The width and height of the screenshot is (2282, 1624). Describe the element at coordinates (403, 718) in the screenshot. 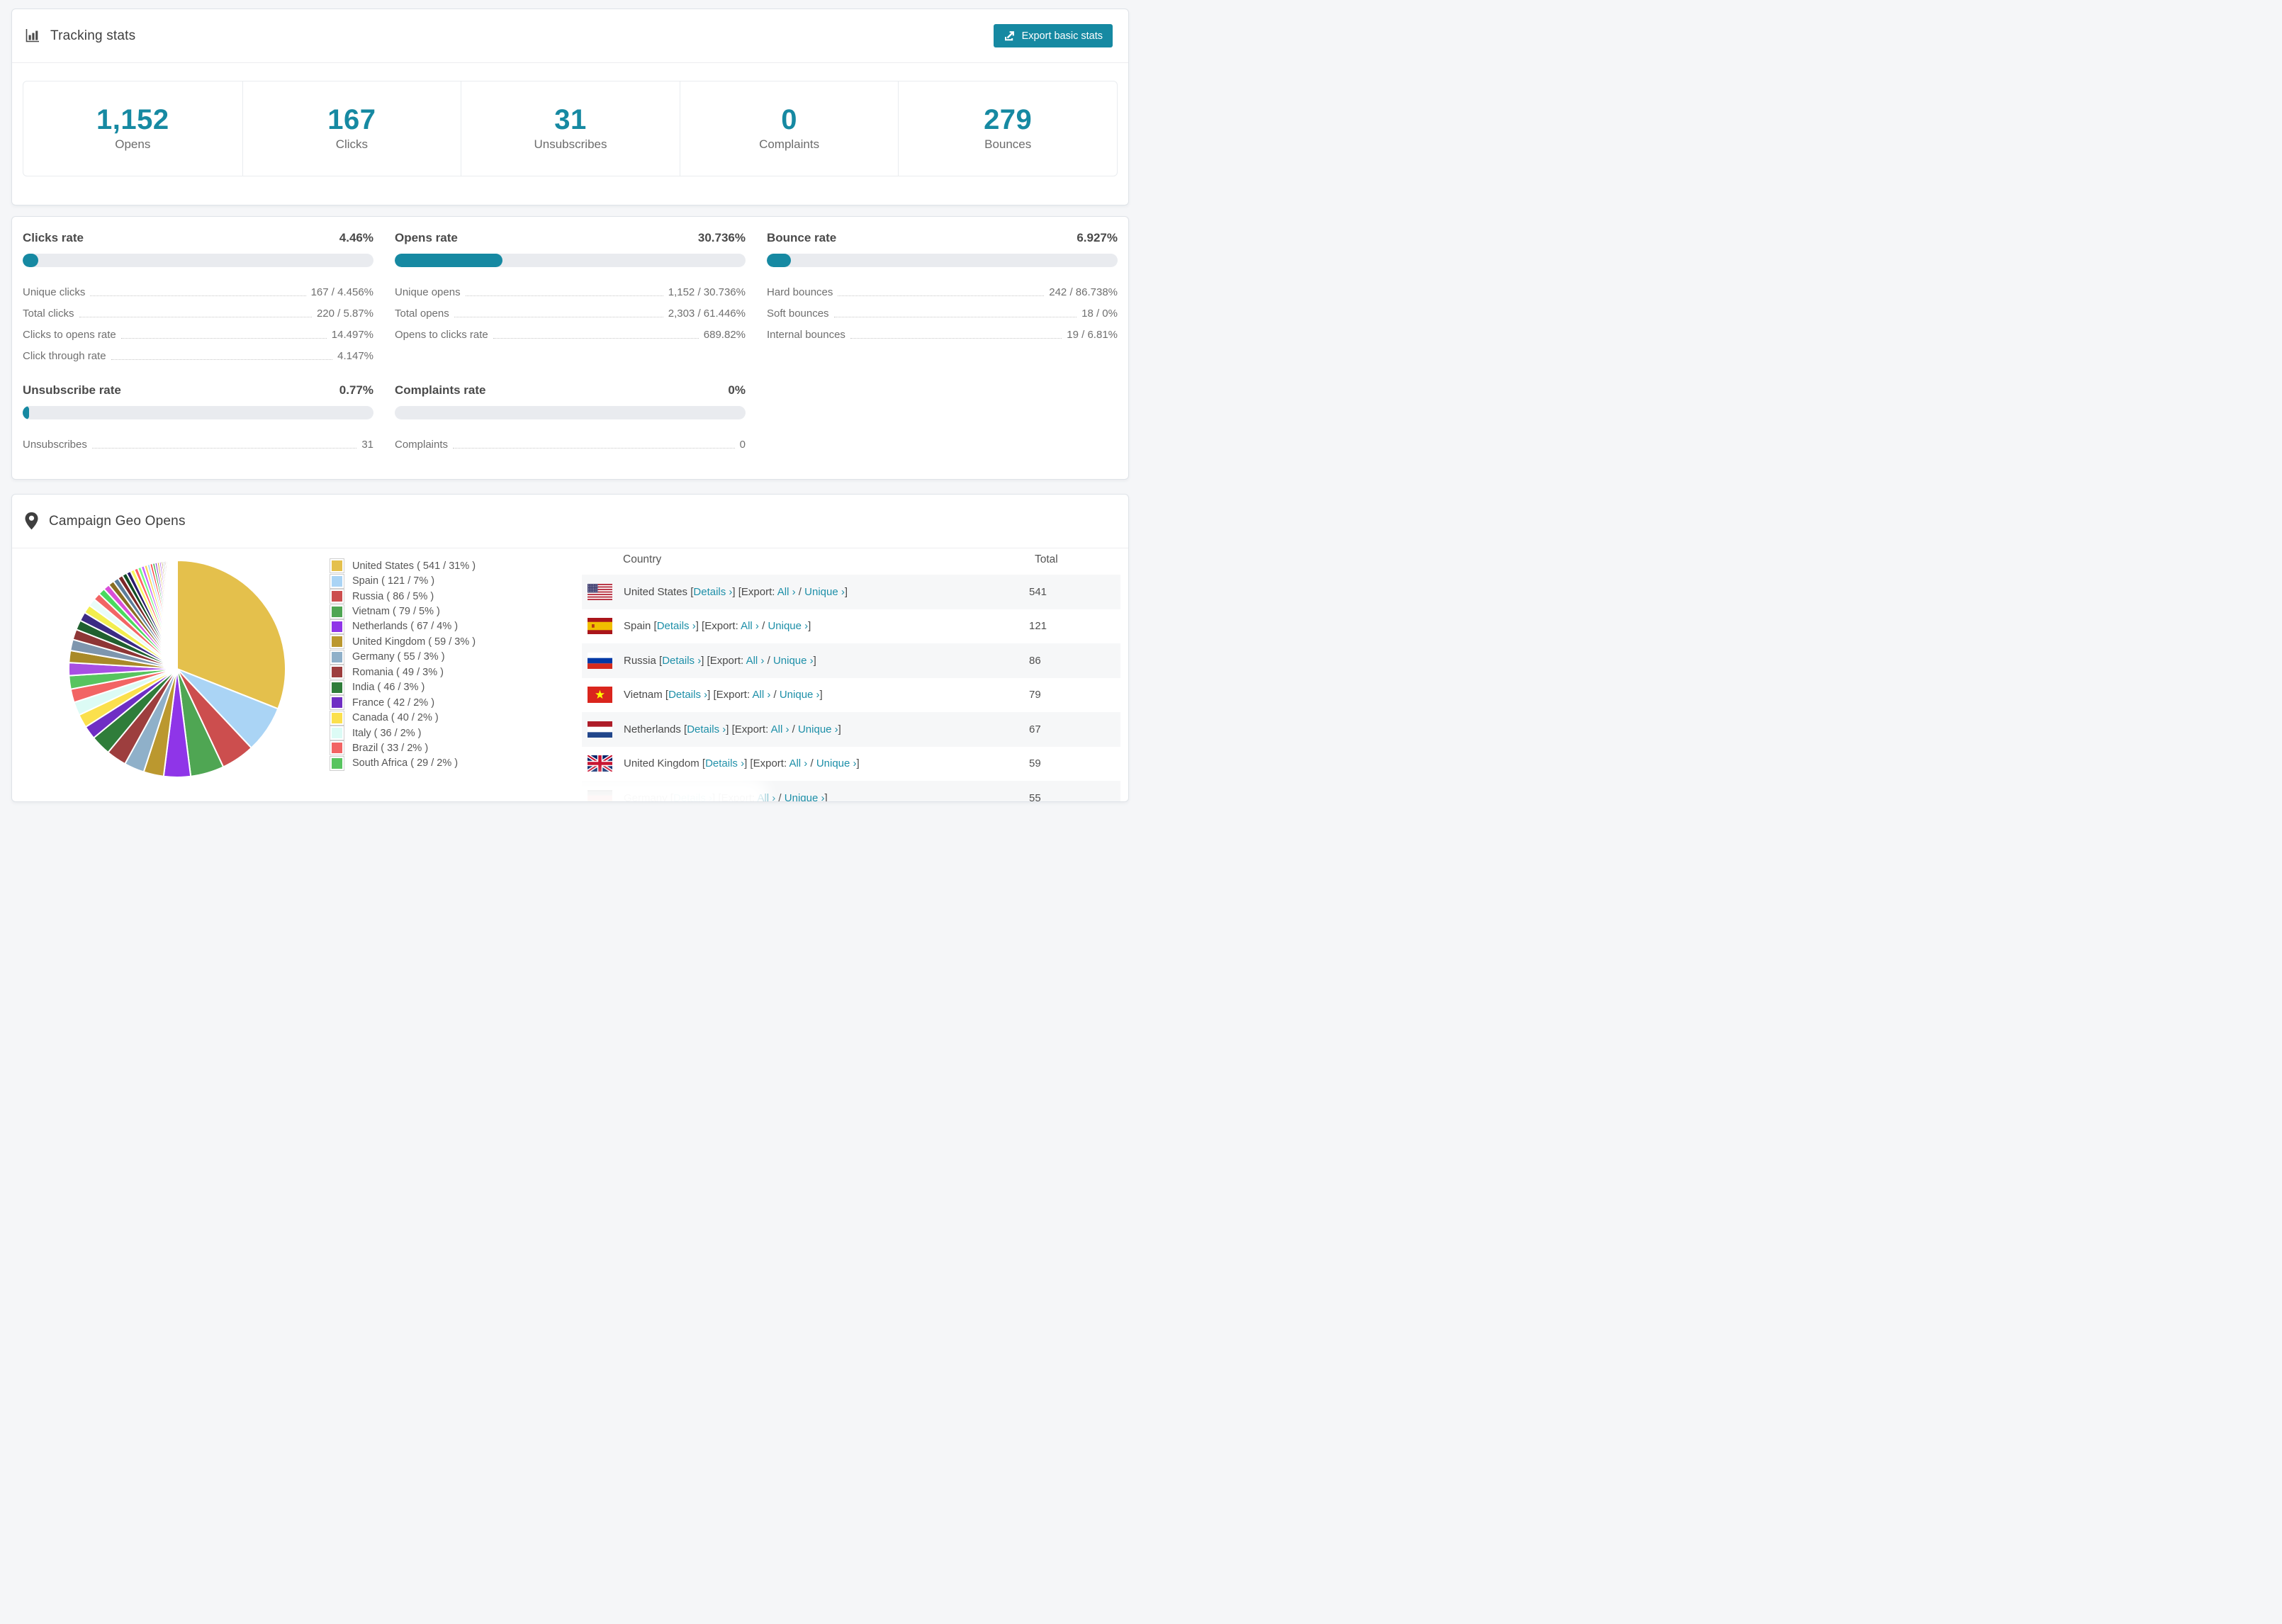

I see `legend-item: Canada ( 40 / 2% )` at that location.